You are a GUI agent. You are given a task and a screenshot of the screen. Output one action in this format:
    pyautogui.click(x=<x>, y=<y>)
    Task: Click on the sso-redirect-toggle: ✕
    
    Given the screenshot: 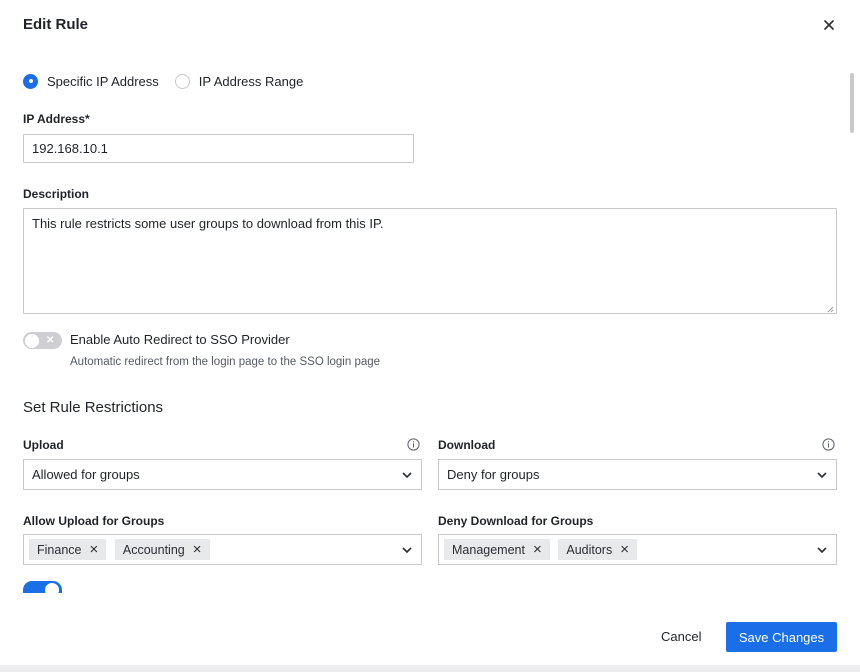 What is the action you would take?
    pyautogui.click(x=42, y=340)
    